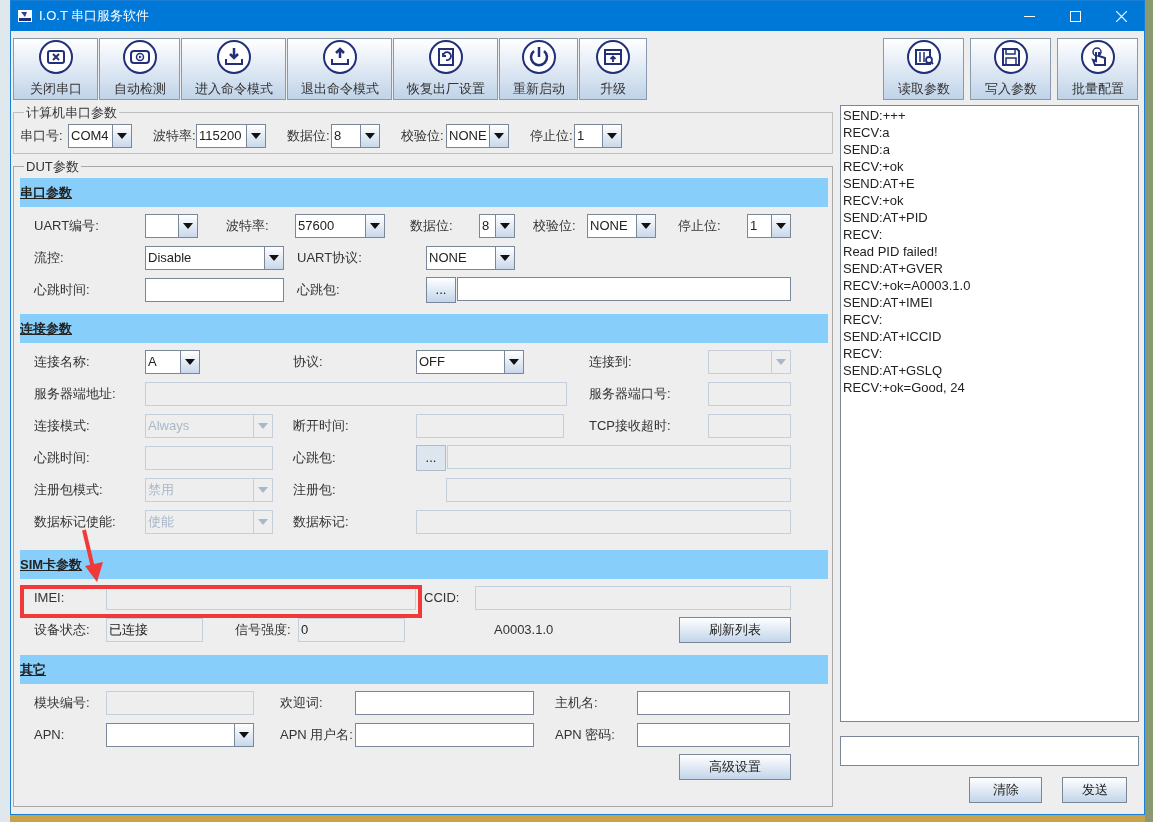 Image resolution: width=1153 pixels, height=822 pixels. I want to click on close-icon, so click(1121, 16).